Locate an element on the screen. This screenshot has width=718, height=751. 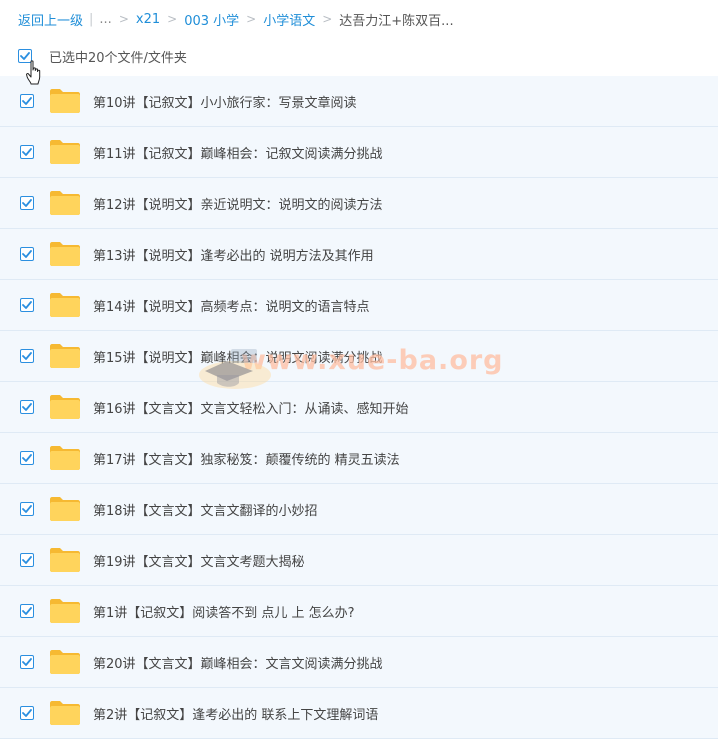
file-row: 第12讲【说明文】亲近说明文：说明文的阅读方法 is located at coordinates (359, 203).